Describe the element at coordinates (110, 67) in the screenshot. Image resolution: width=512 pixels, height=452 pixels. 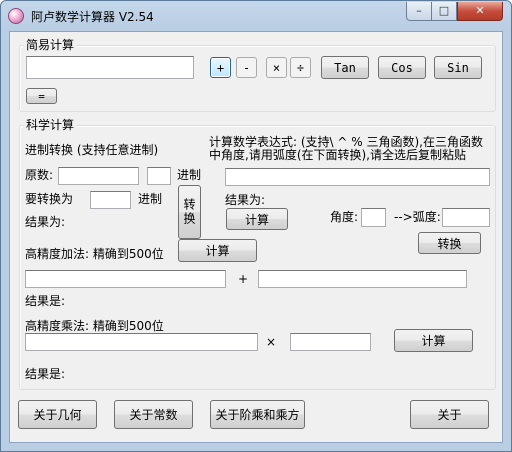
I see `simple-input` at that location.